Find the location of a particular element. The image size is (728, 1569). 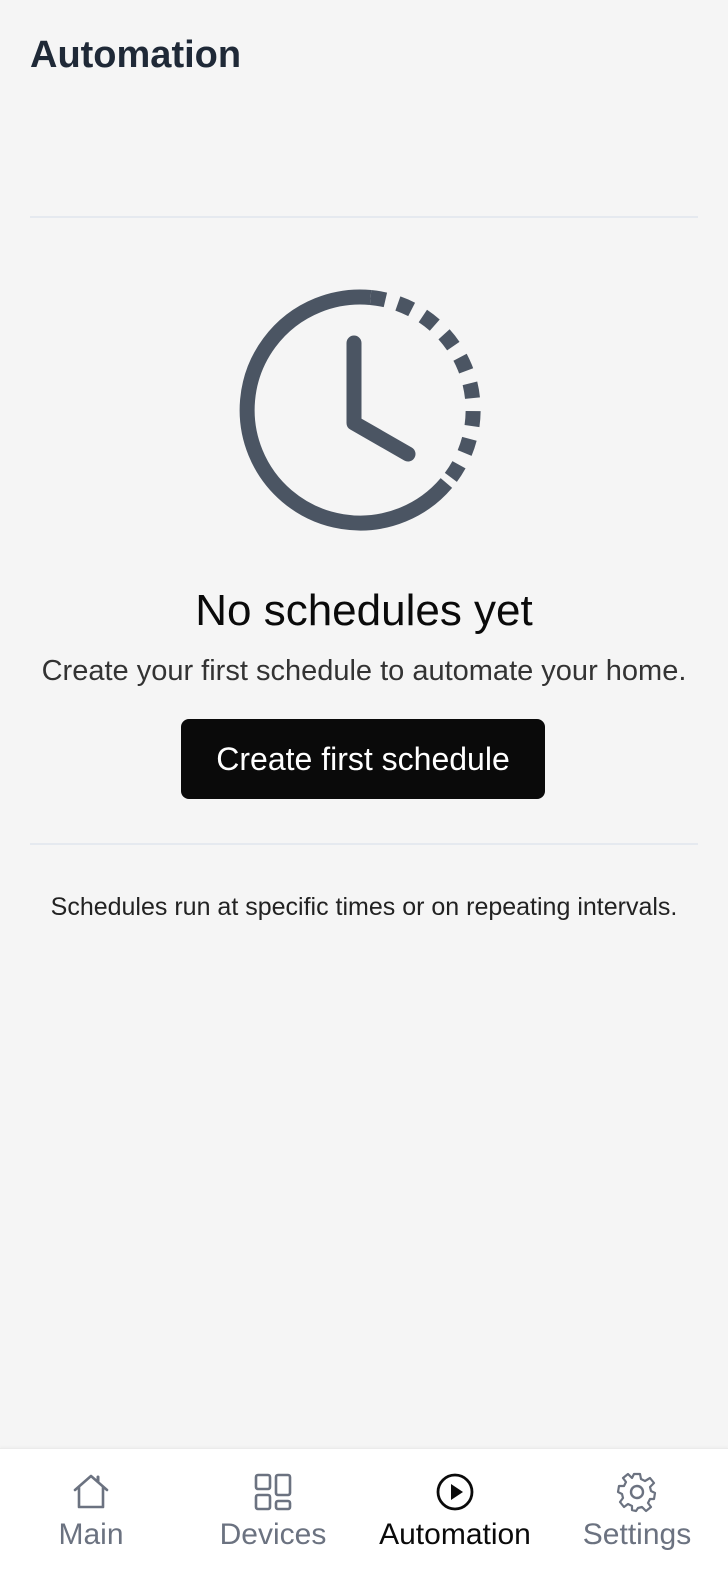

nav-label-main: Main is located at coordinates (91, 1534).